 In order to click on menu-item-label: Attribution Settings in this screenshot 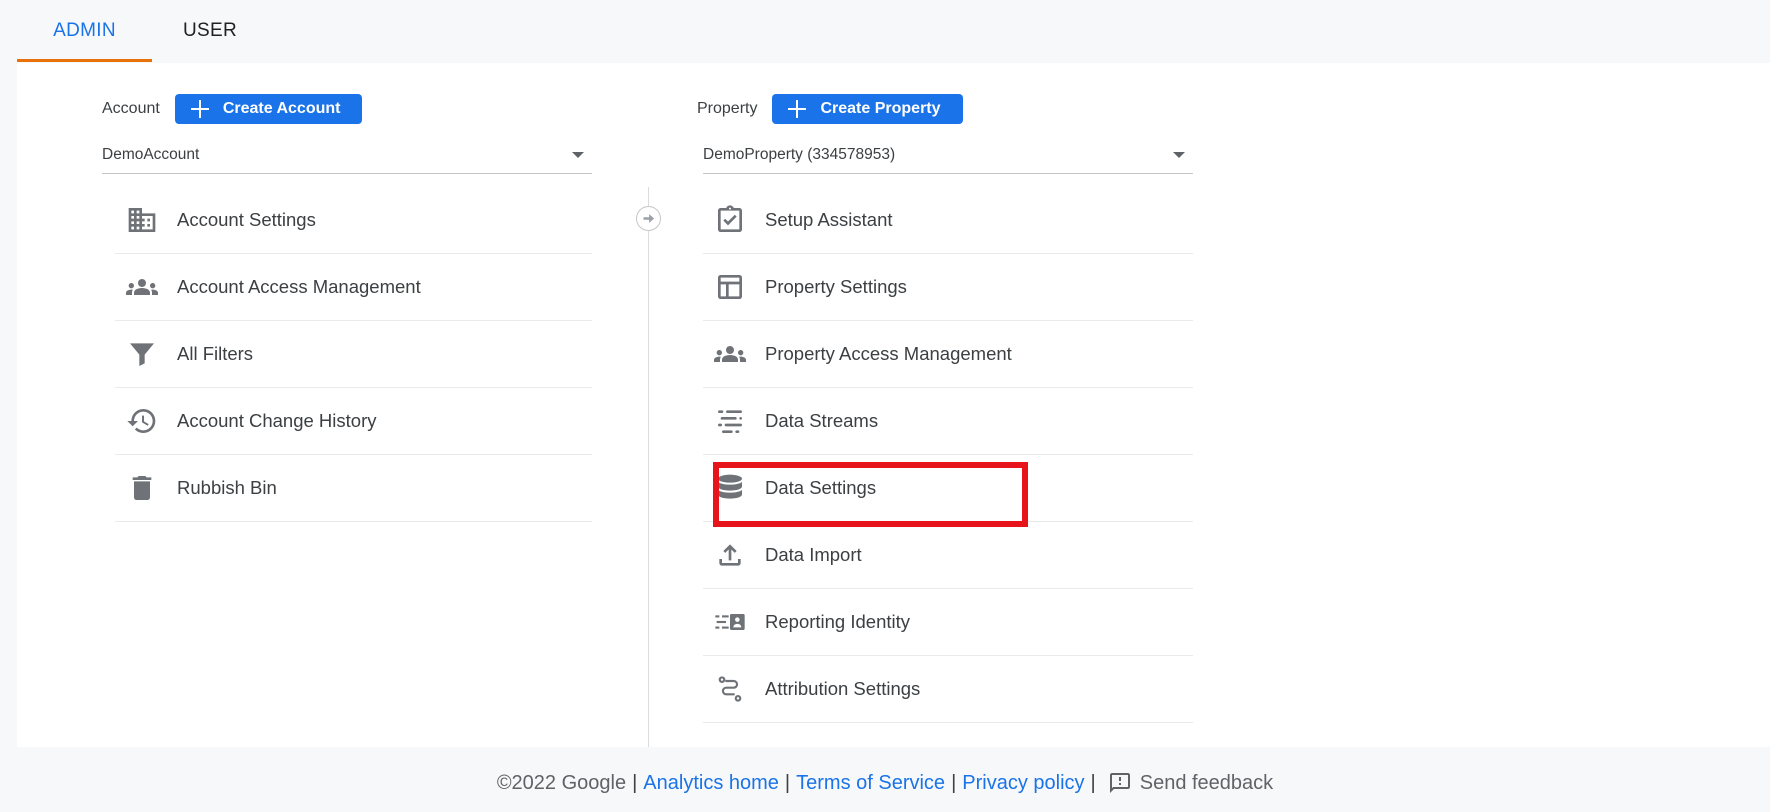, I will do `click(843, 688)`.